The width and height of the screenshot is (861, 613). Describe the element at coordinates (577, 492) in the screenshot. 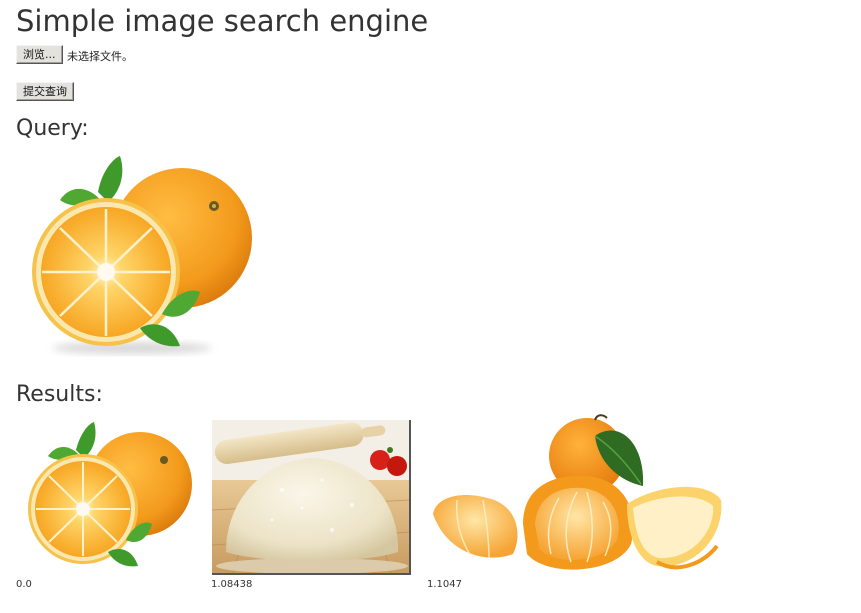

I see `peeled-tangerine-image` at that location.